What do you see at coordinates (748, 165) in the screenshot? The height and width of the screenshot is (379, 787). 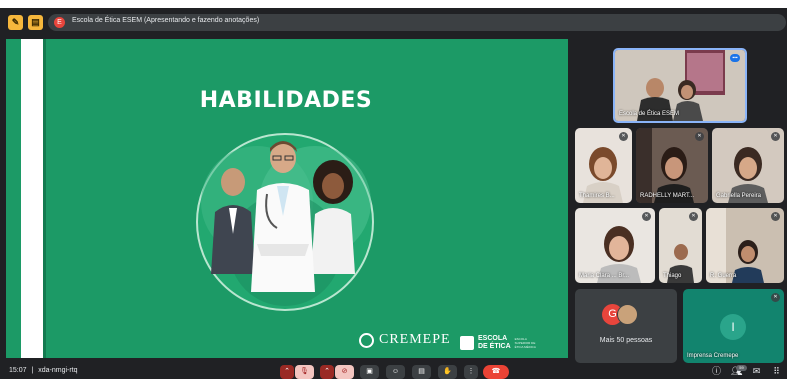 I see `participant-tile: ✕ Gabriella Pereira` at bounding box center [748, 165].